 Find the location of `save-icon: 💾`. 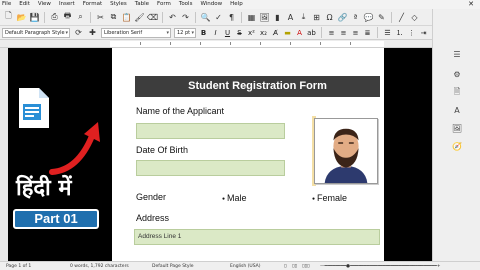

save-icon: 💾 is located at coordinates (34, 17).